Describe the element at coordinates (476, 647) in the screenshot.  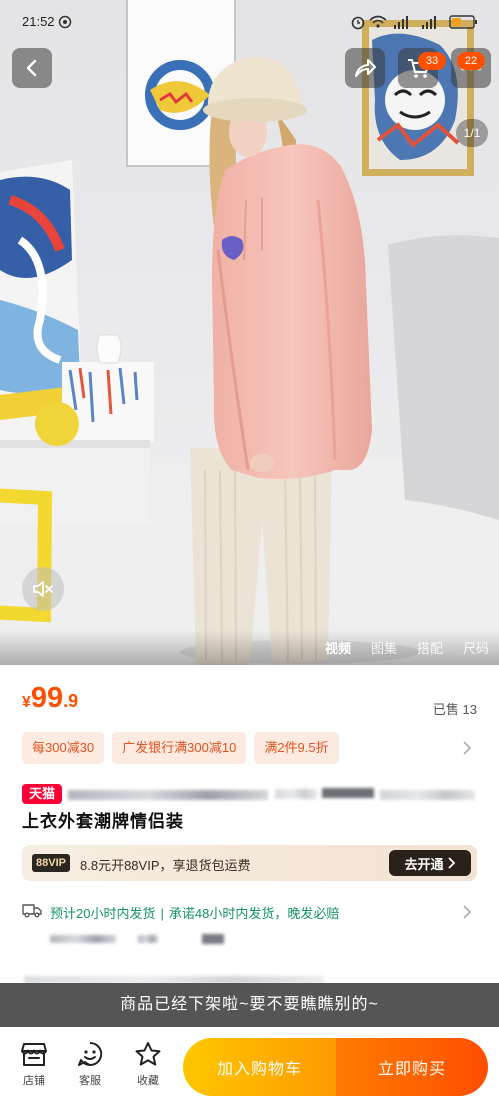
I see `tab-size: 尺码` at that location.